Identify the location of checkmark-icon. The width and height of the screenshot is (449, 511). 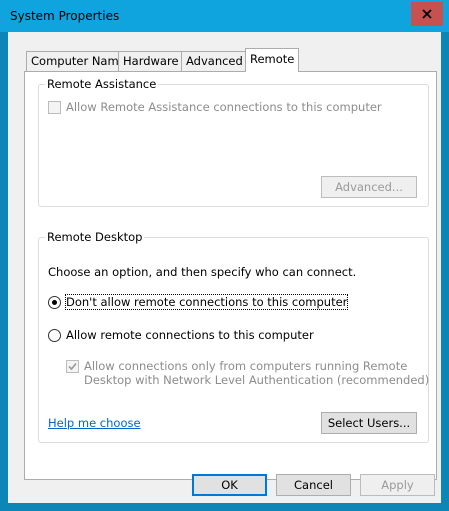
(72, 366).